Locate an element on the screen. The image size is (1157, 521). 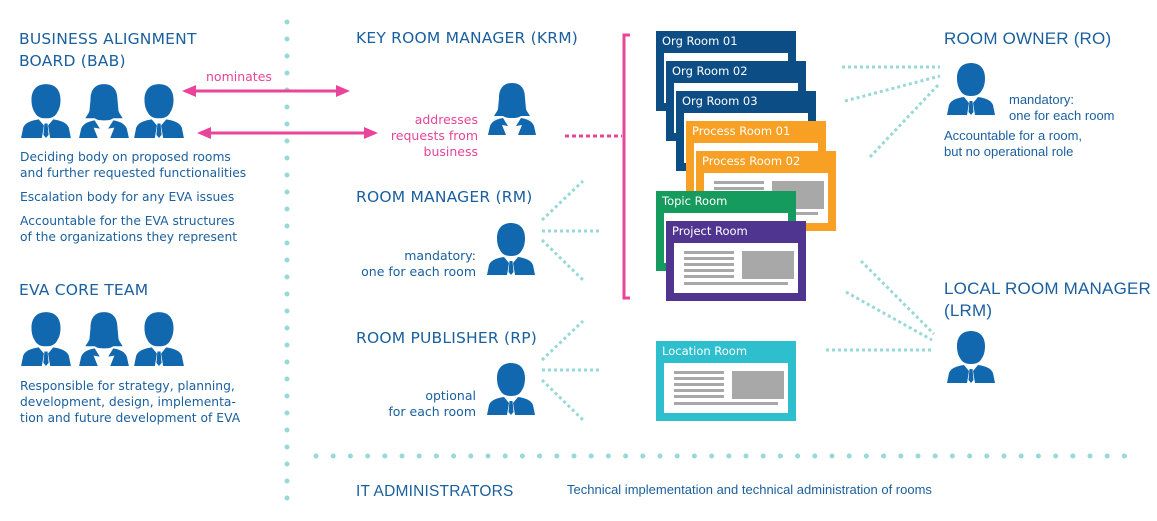
location-room-card: Location Room is located at coordinates (726, 381).